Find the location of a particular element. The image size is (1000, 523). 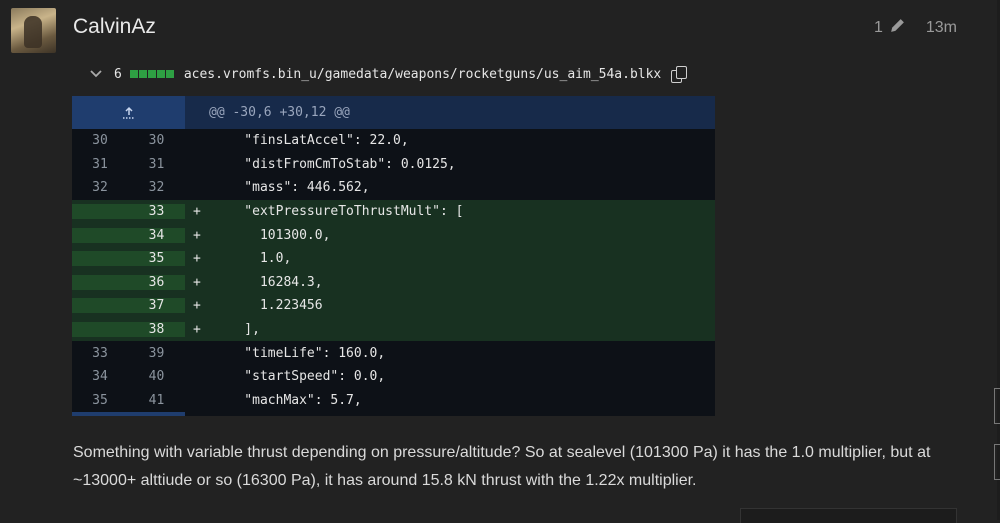

new-line-number: 41 is located at coordinates (156, 400).